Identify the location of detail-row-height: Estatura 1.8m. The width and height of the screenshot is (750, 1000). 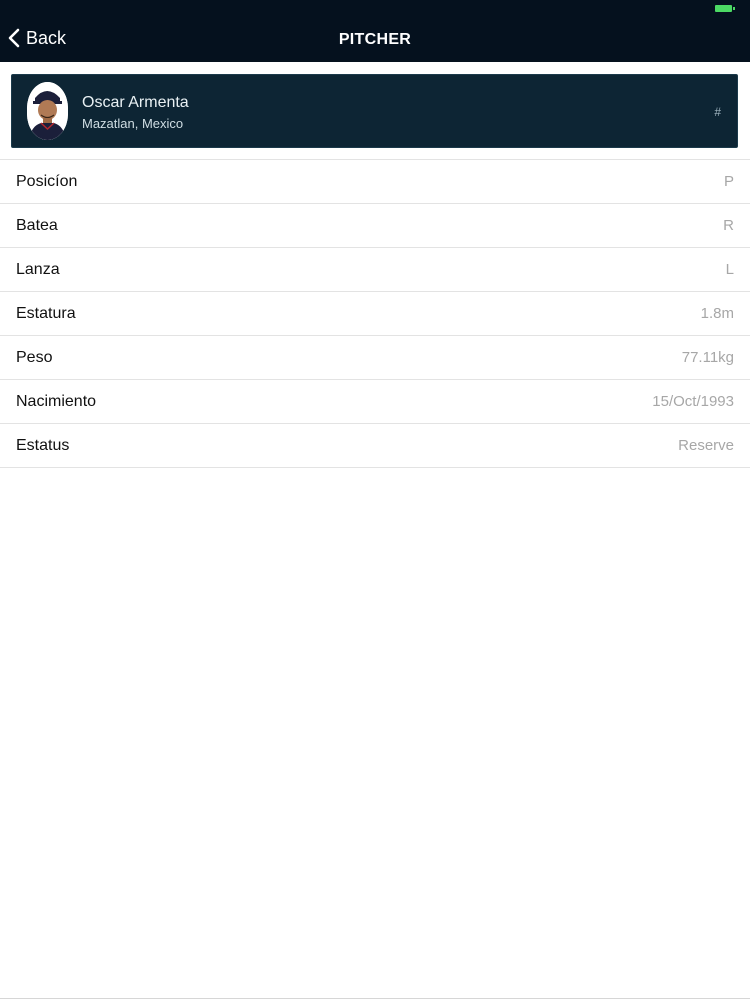
(375, 314).